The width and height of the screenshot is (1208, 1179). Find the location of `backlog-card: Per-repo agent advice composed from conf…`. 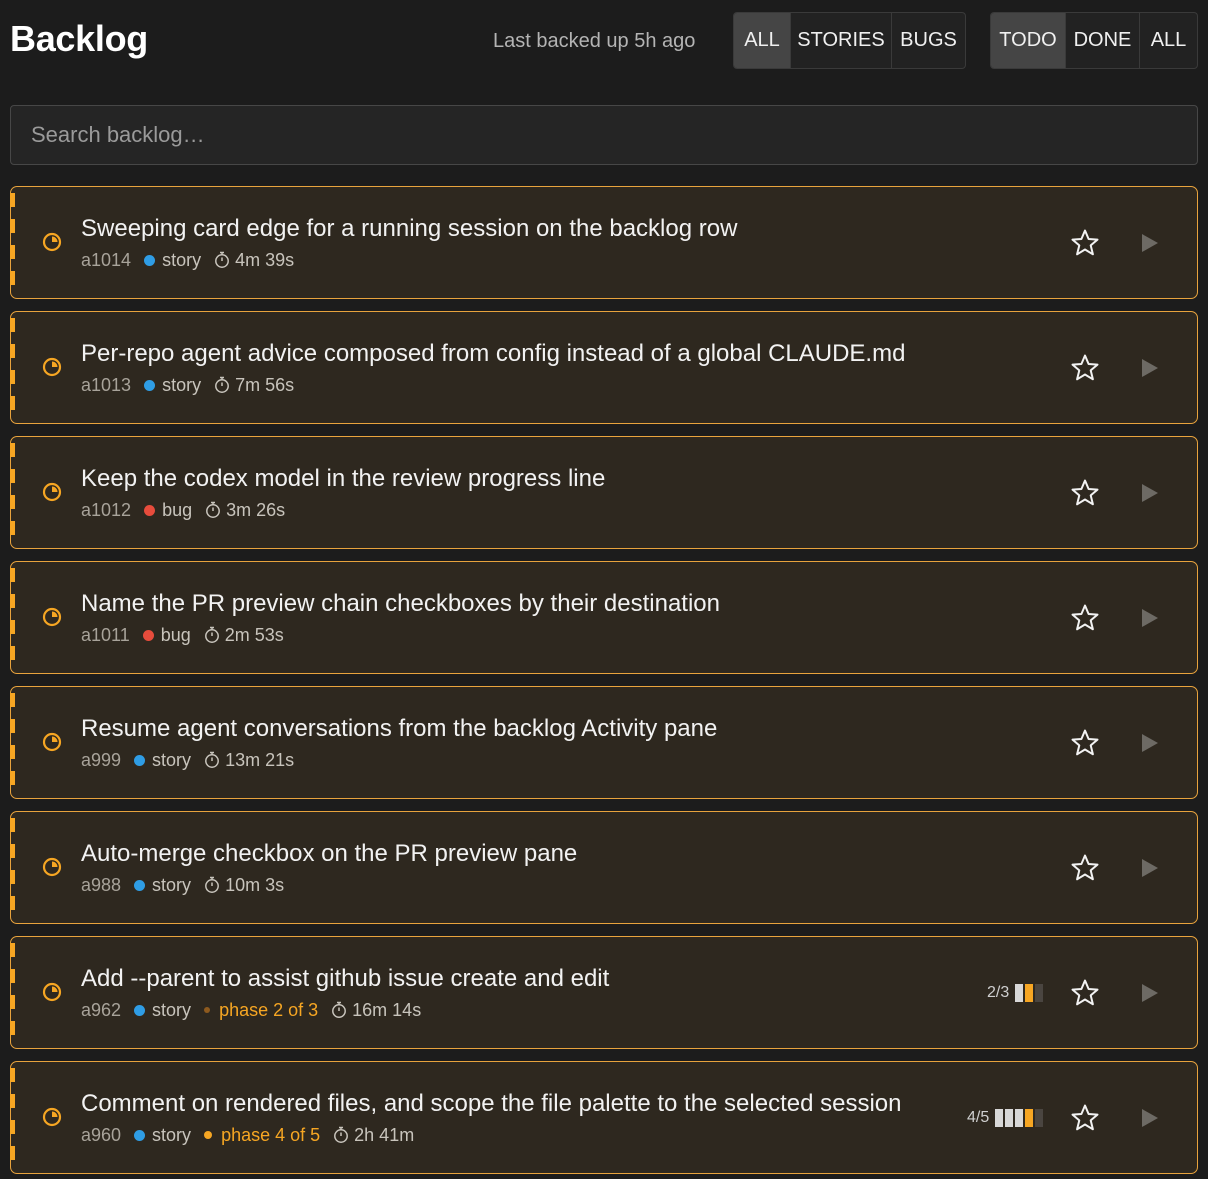

backlog-card: Per-repo agent advice composed from conf… is located at coordinates (604, 367).